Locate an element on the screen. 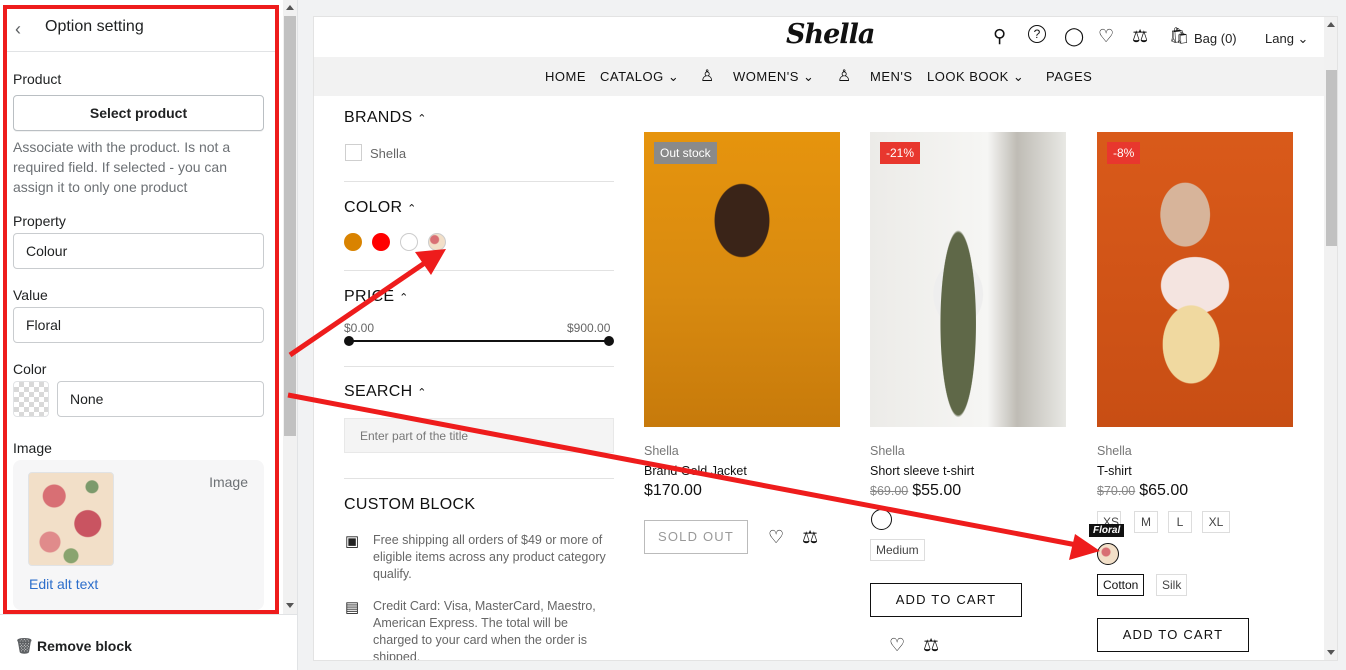 Image resolution: width=1346 pixels, height=670 pixels. product-name: T-shirt is located at coordinates (1114, 471).